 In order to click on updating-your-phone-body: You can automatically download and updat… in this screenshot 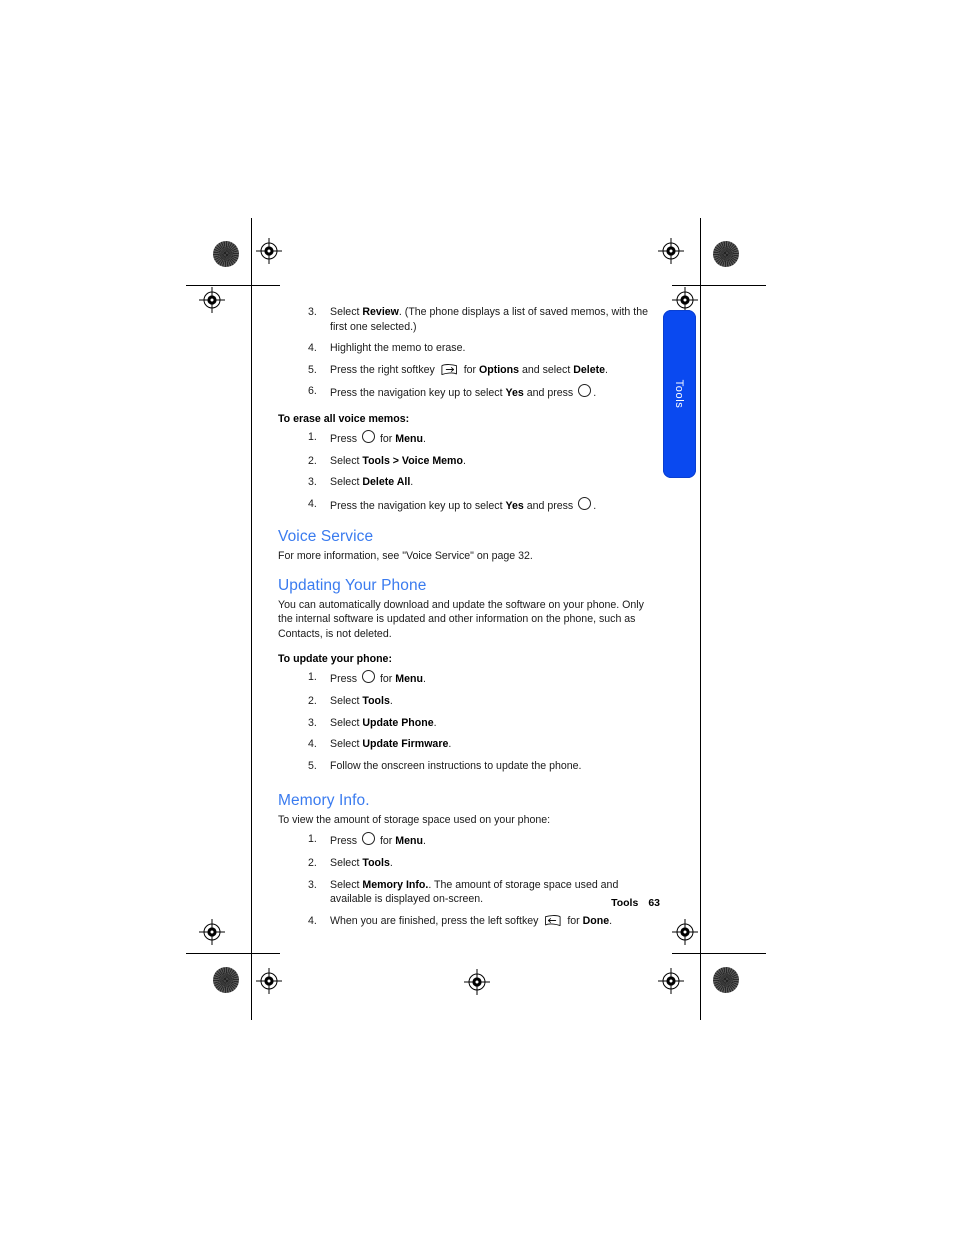, I will do `click(461, 619)`.